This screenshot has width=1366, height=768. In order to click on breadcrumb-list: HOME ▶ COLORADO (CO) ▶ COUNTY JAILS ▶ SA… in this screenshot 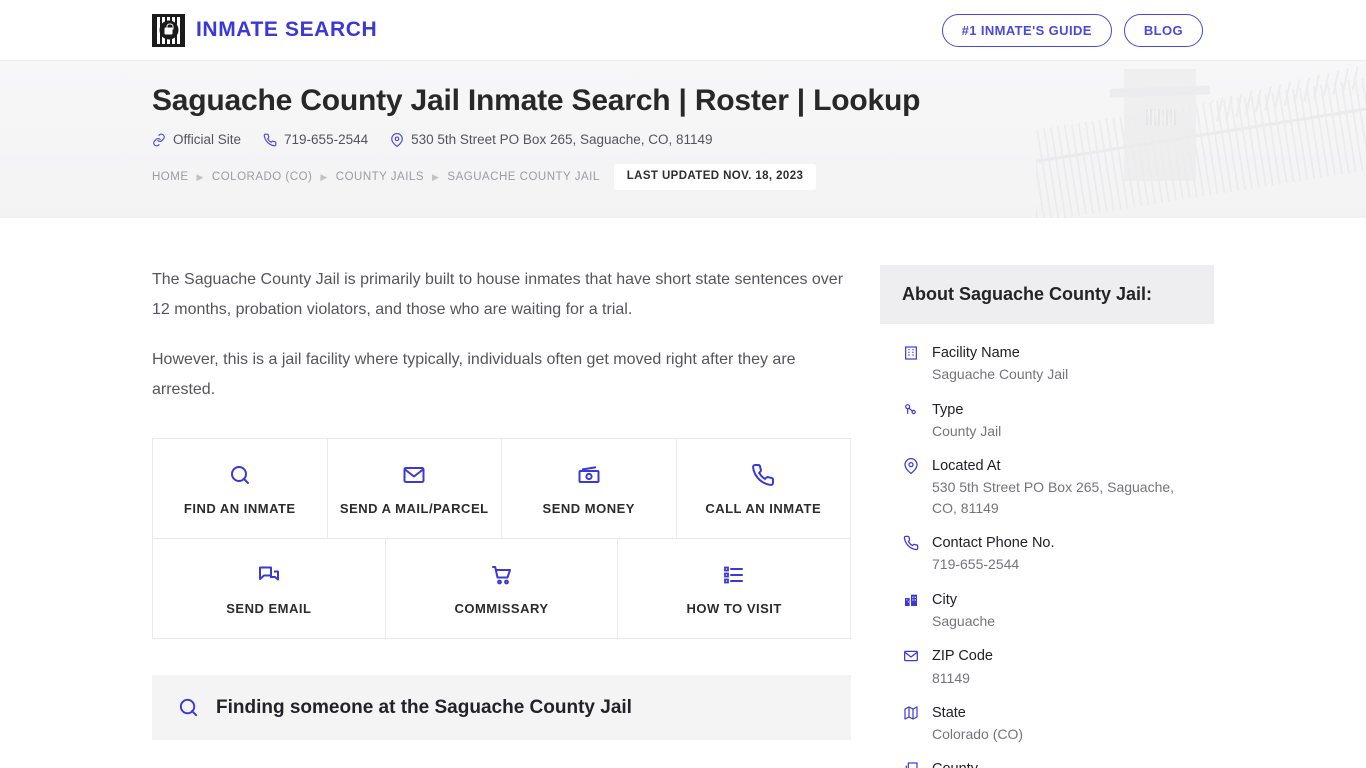, I will do `click(376, 177)`.